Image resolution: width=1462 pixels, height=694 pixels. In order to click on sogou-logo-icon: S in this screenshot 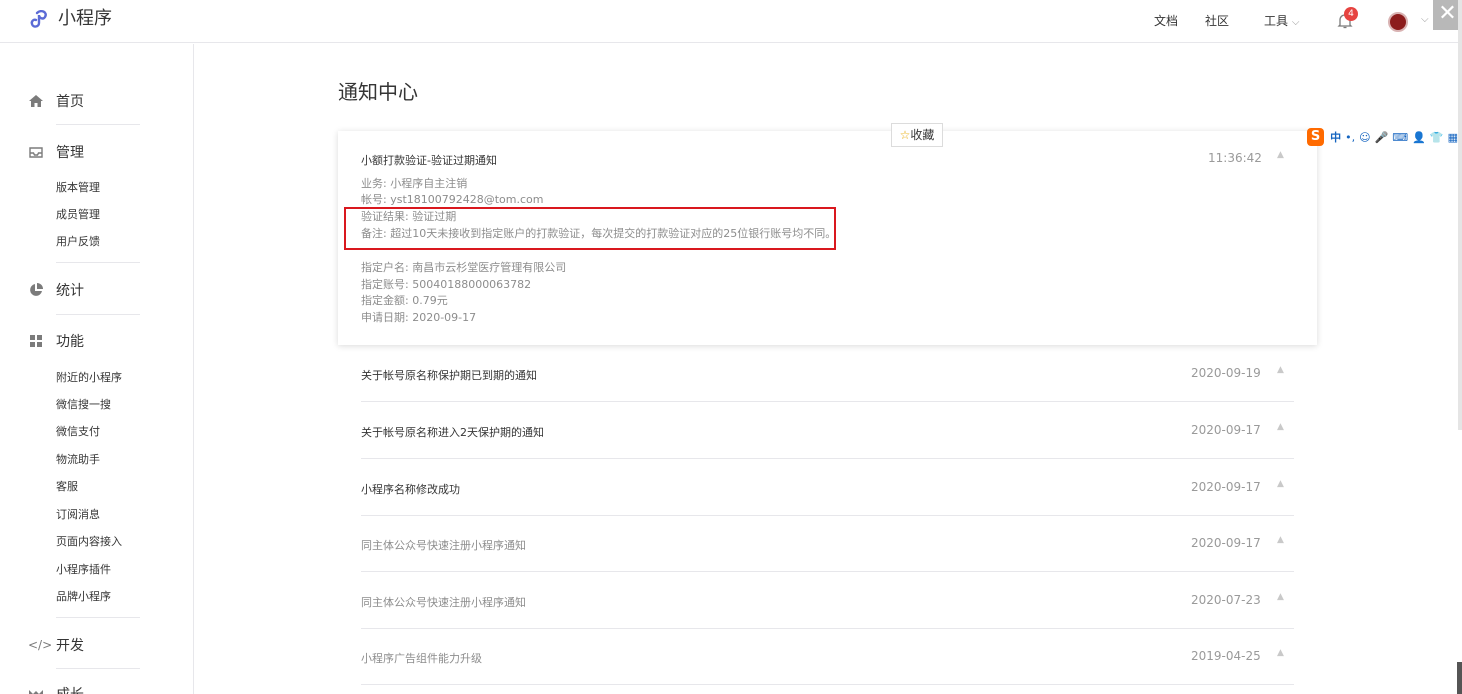, I will do `click(1316, 137)`.